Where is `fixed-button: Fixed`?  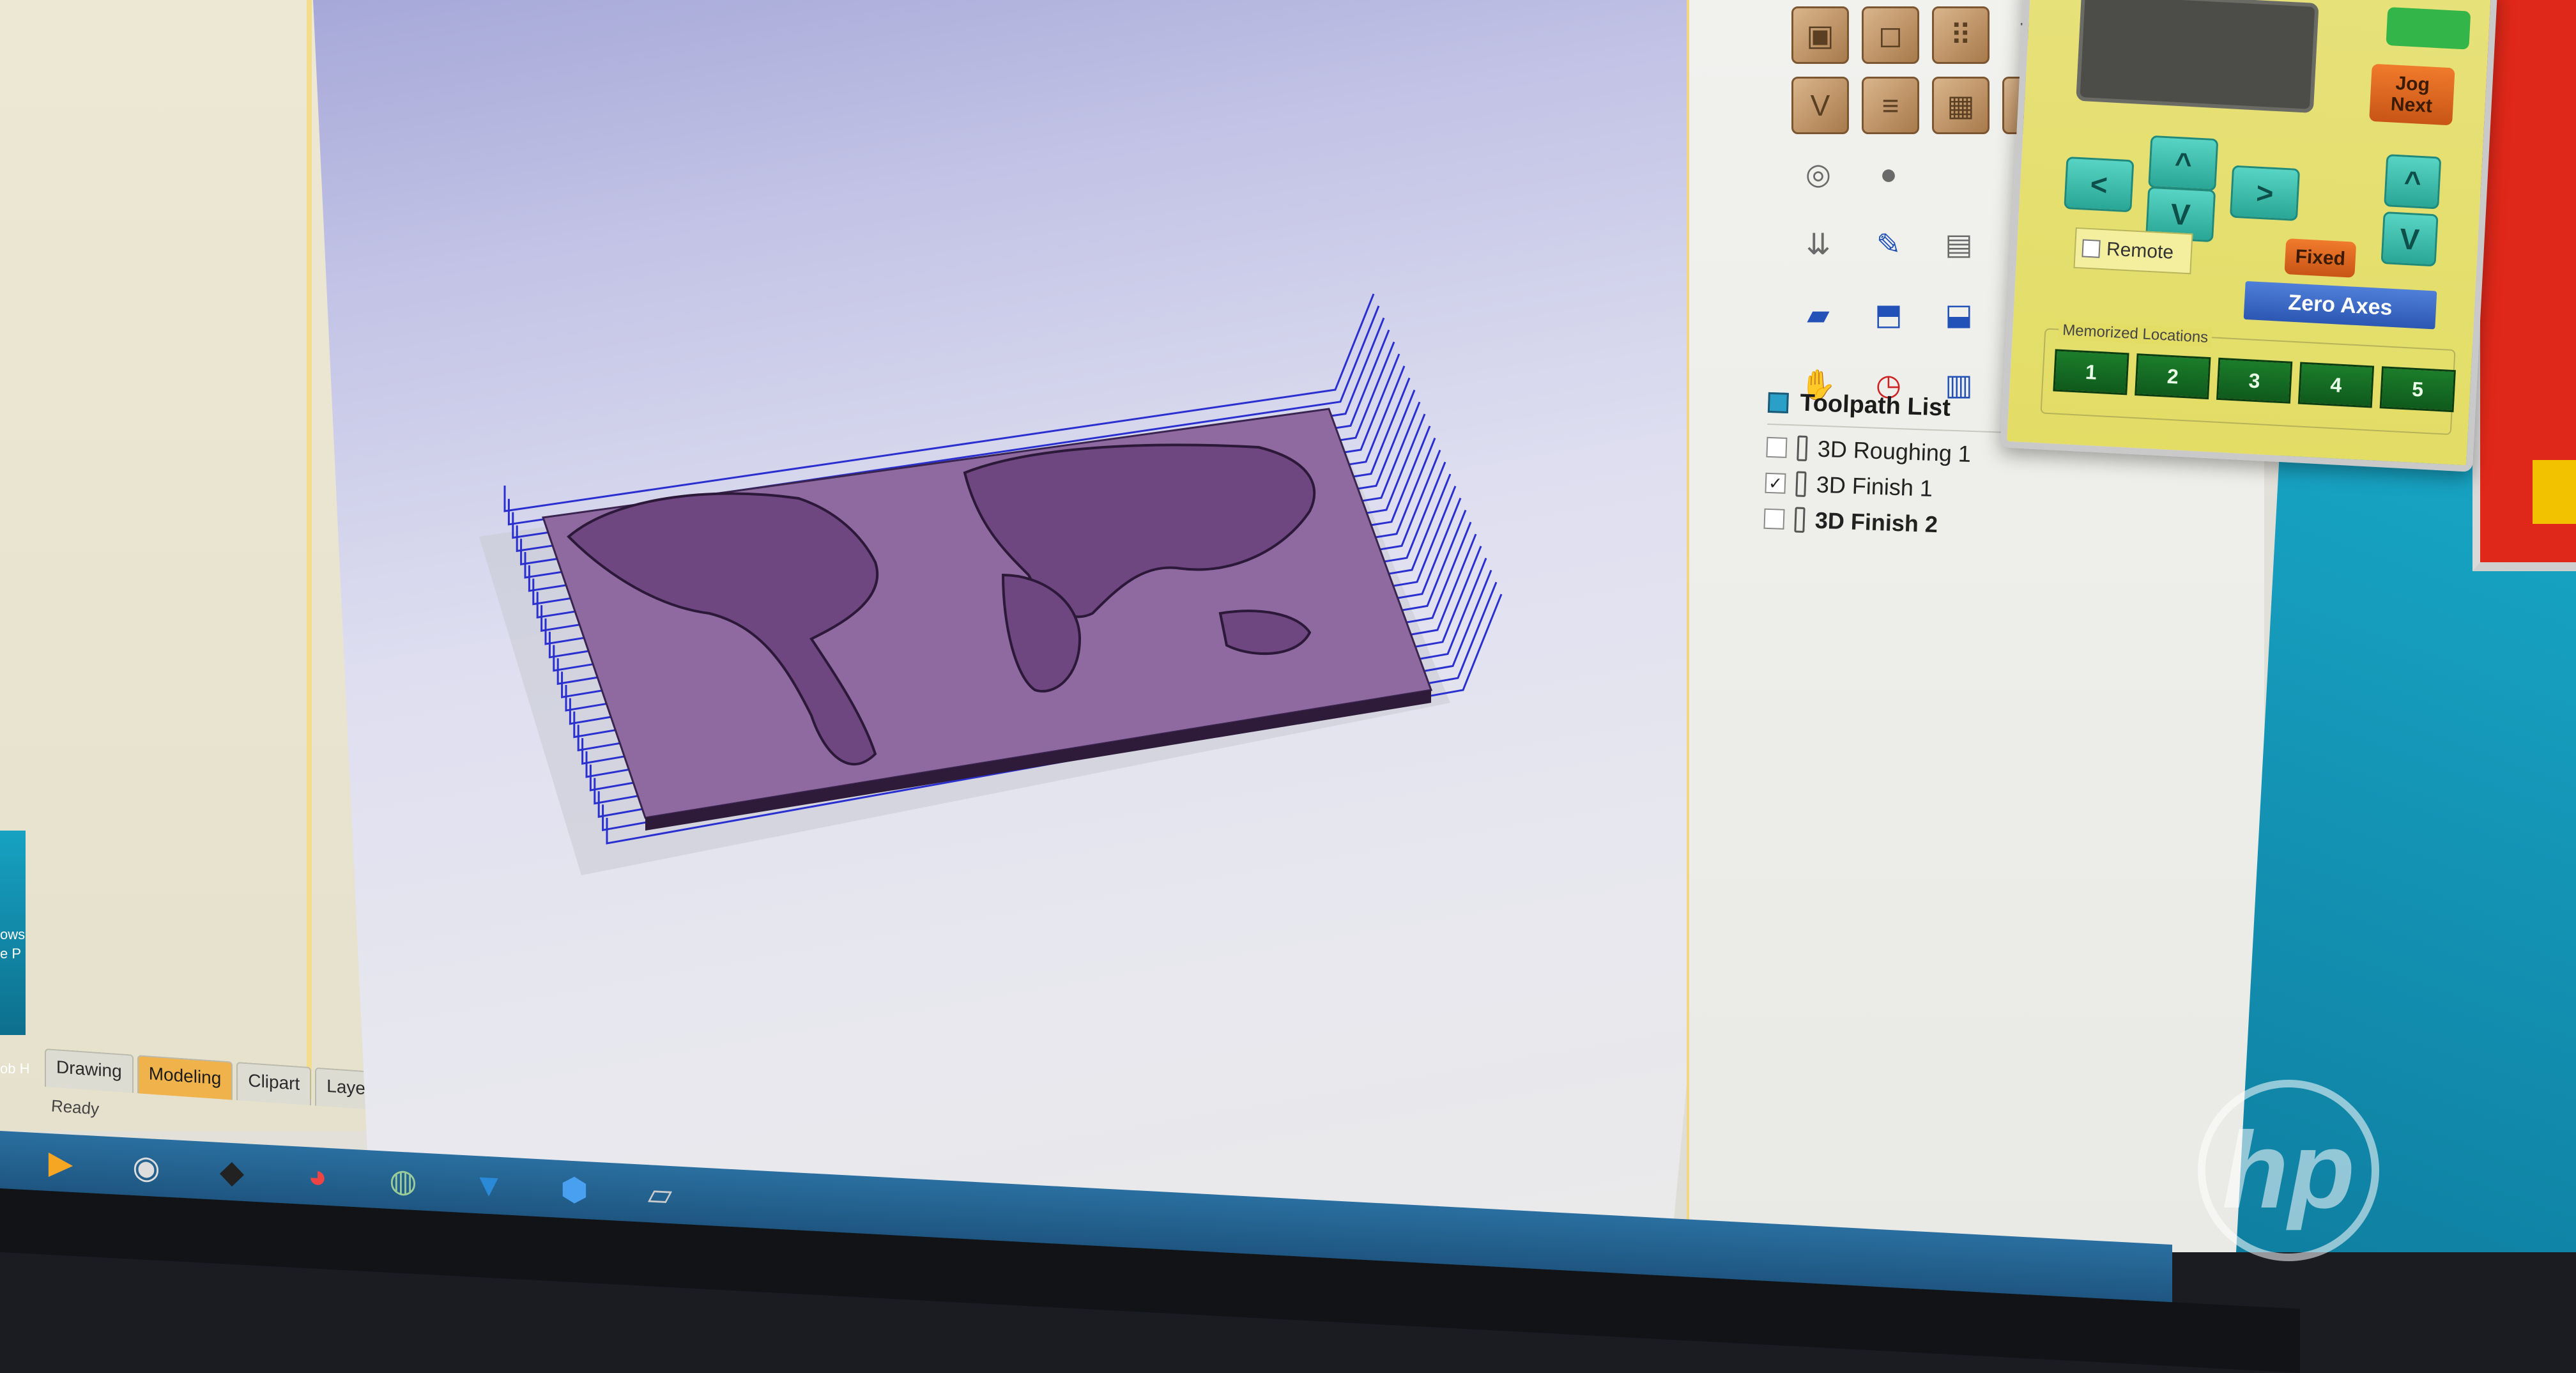 fixed-button: Fixed is located at coordinates (2320, 258).